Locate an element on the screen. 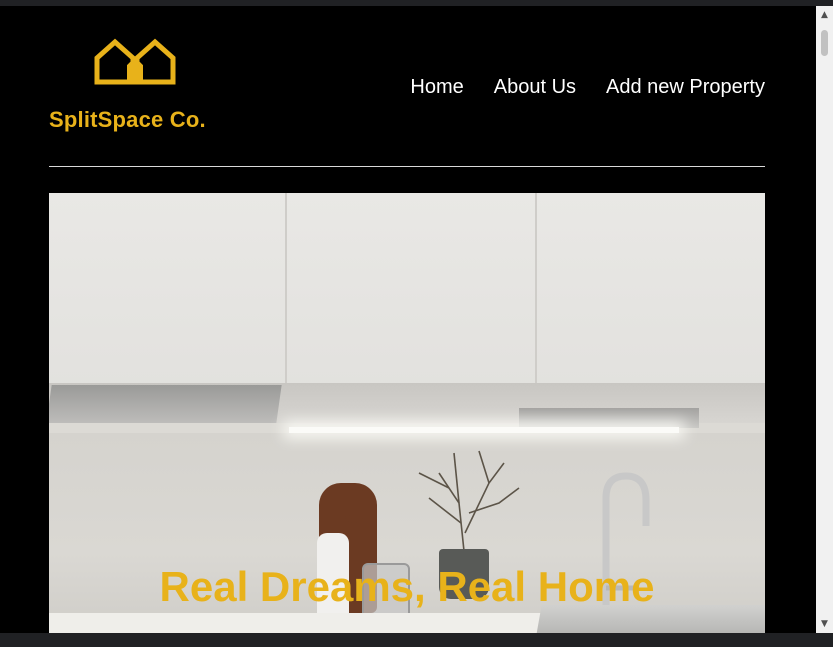  nav-about-us-link: About Us is located at coordinates (535, 87).